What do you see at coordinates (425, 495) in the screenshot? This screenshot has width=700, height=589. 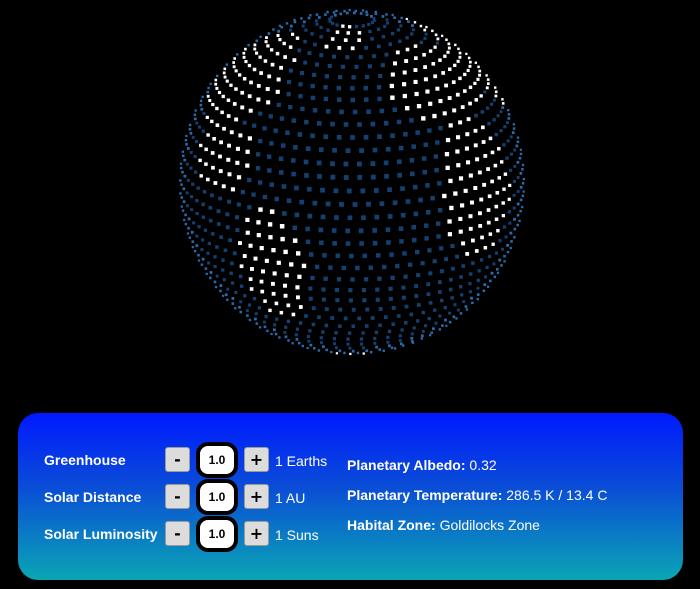 I see `temperature-label: Planetary Temperature:` at bounding box center [425, 495].